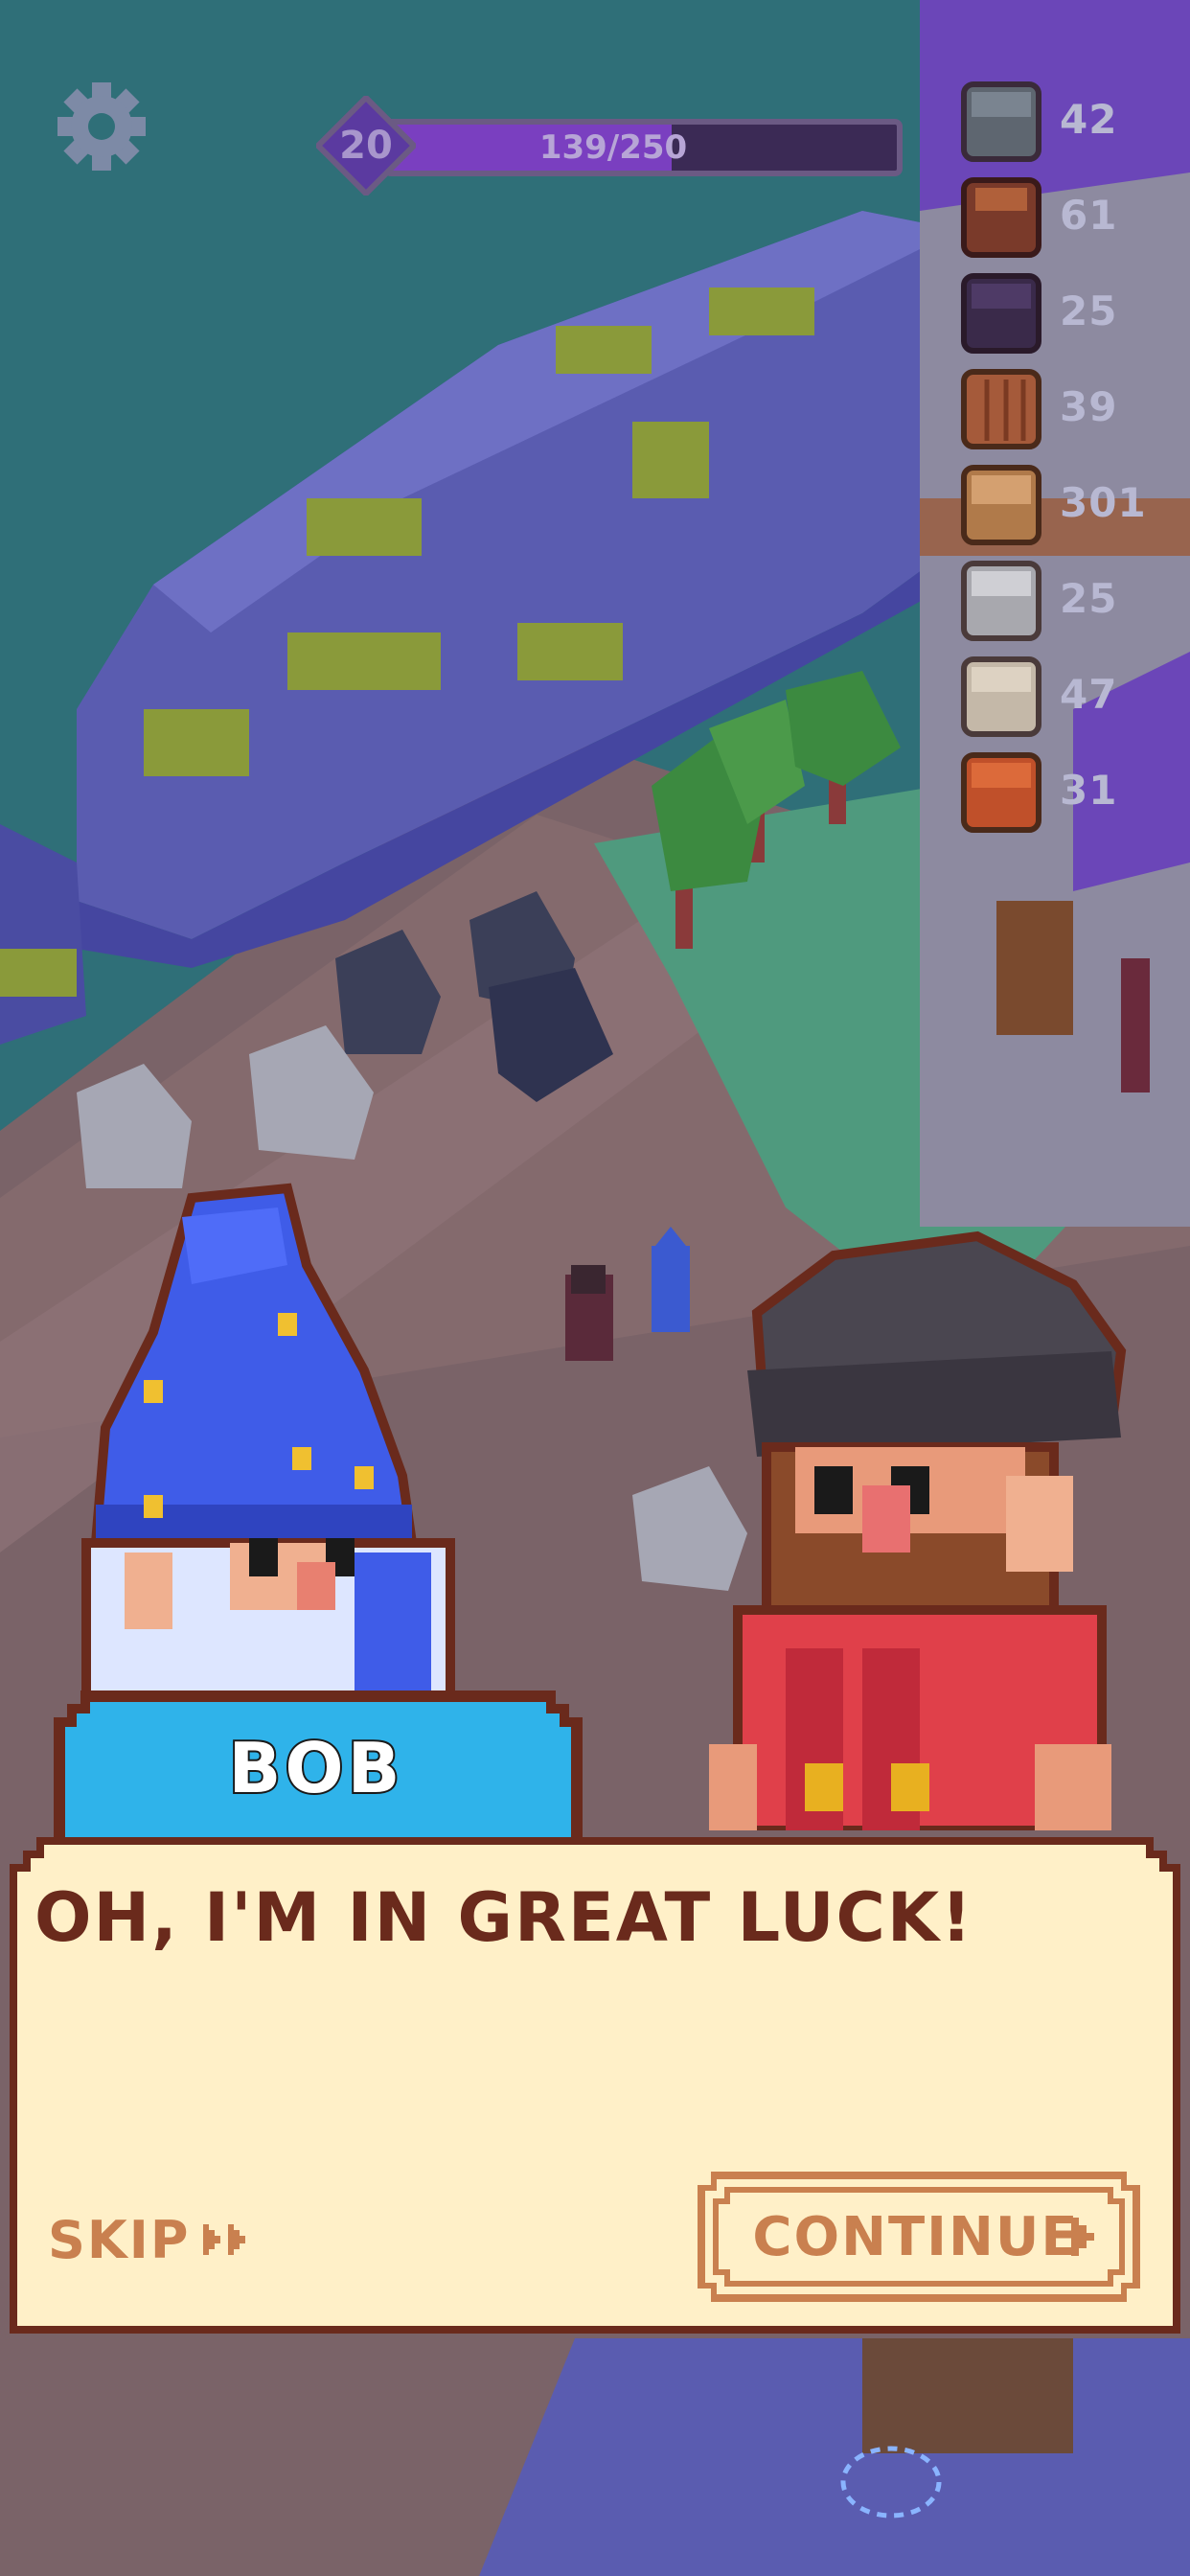 The width and height of the screenshot is (1190, 2576). I want to click on resource-count: 47, so click(1089, 694).